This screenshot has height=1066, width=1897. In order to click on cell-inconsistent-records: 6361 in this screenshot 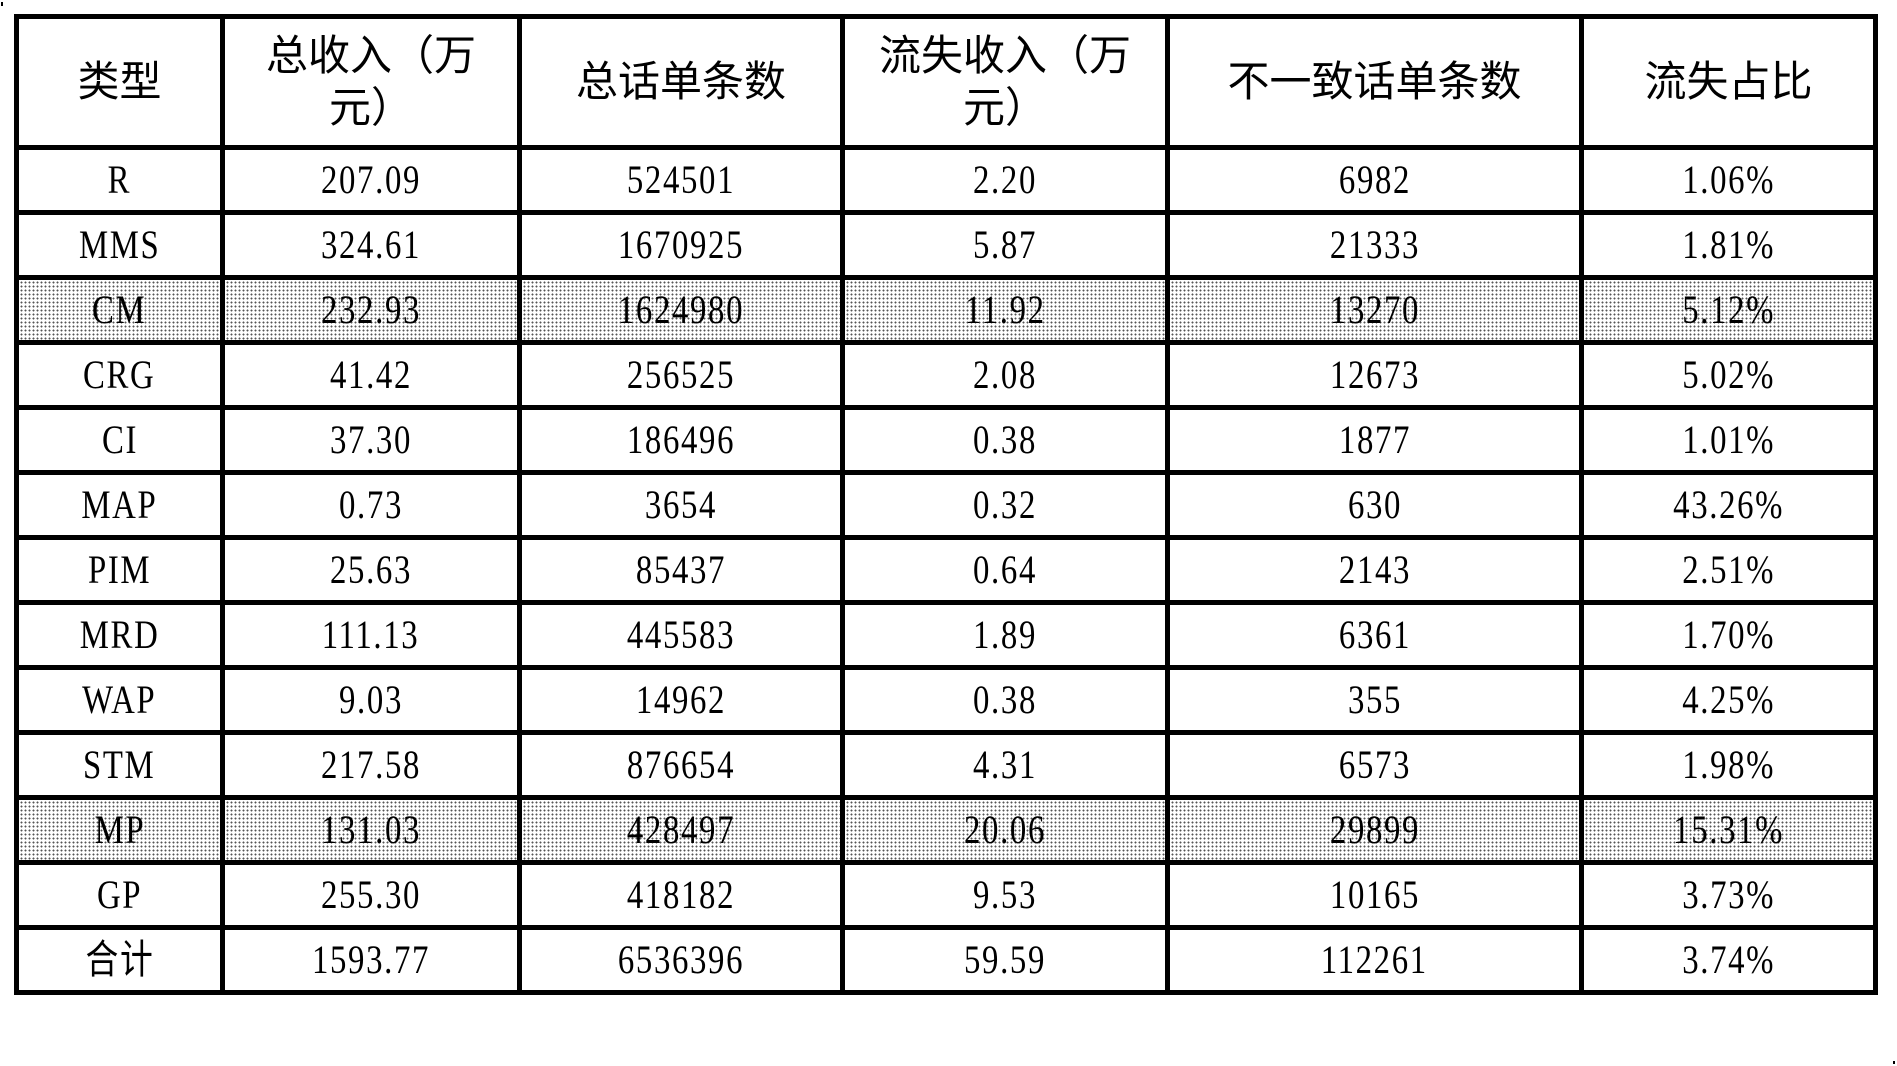, I will do `click(1374, 635)`.